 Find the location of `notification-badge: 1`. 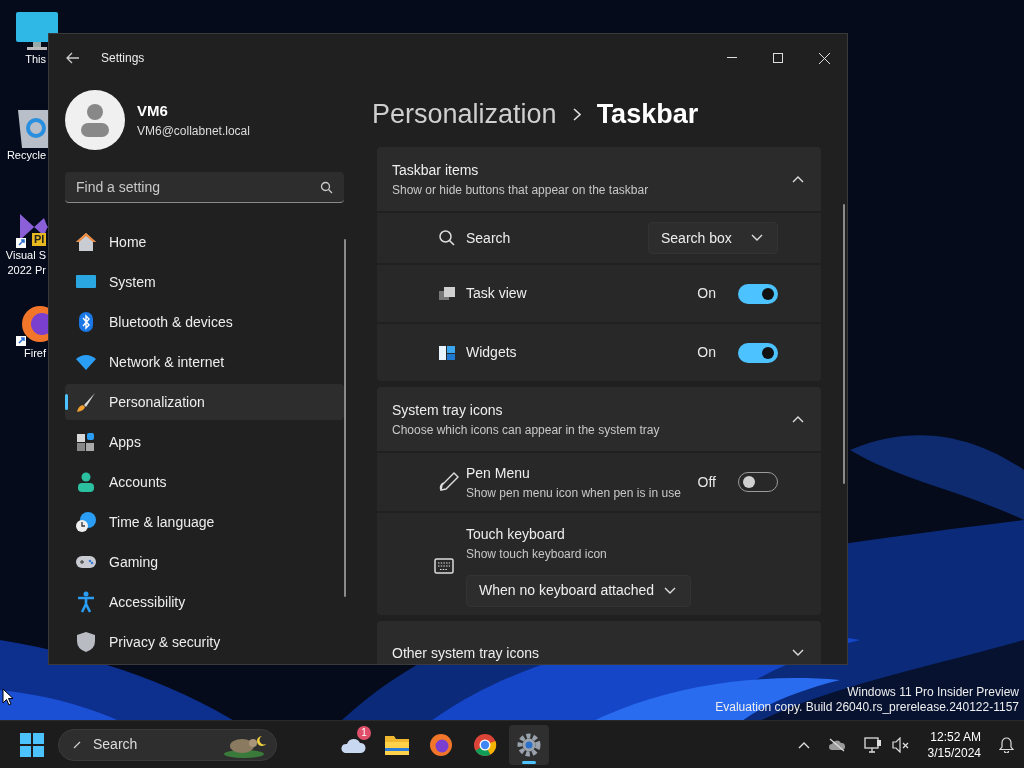

notification-badge: 1 is located at coordinates (364, 732).